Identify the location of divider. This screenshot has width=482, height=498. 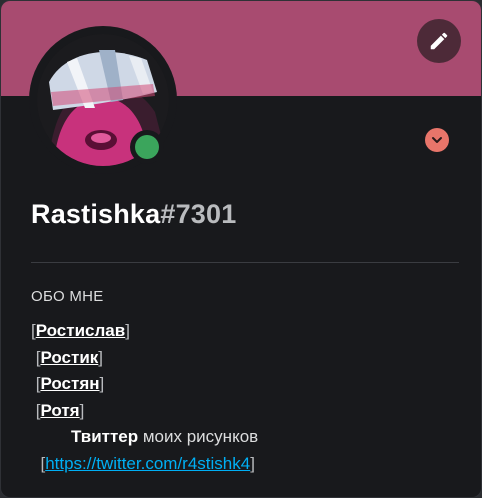
(245, 262).